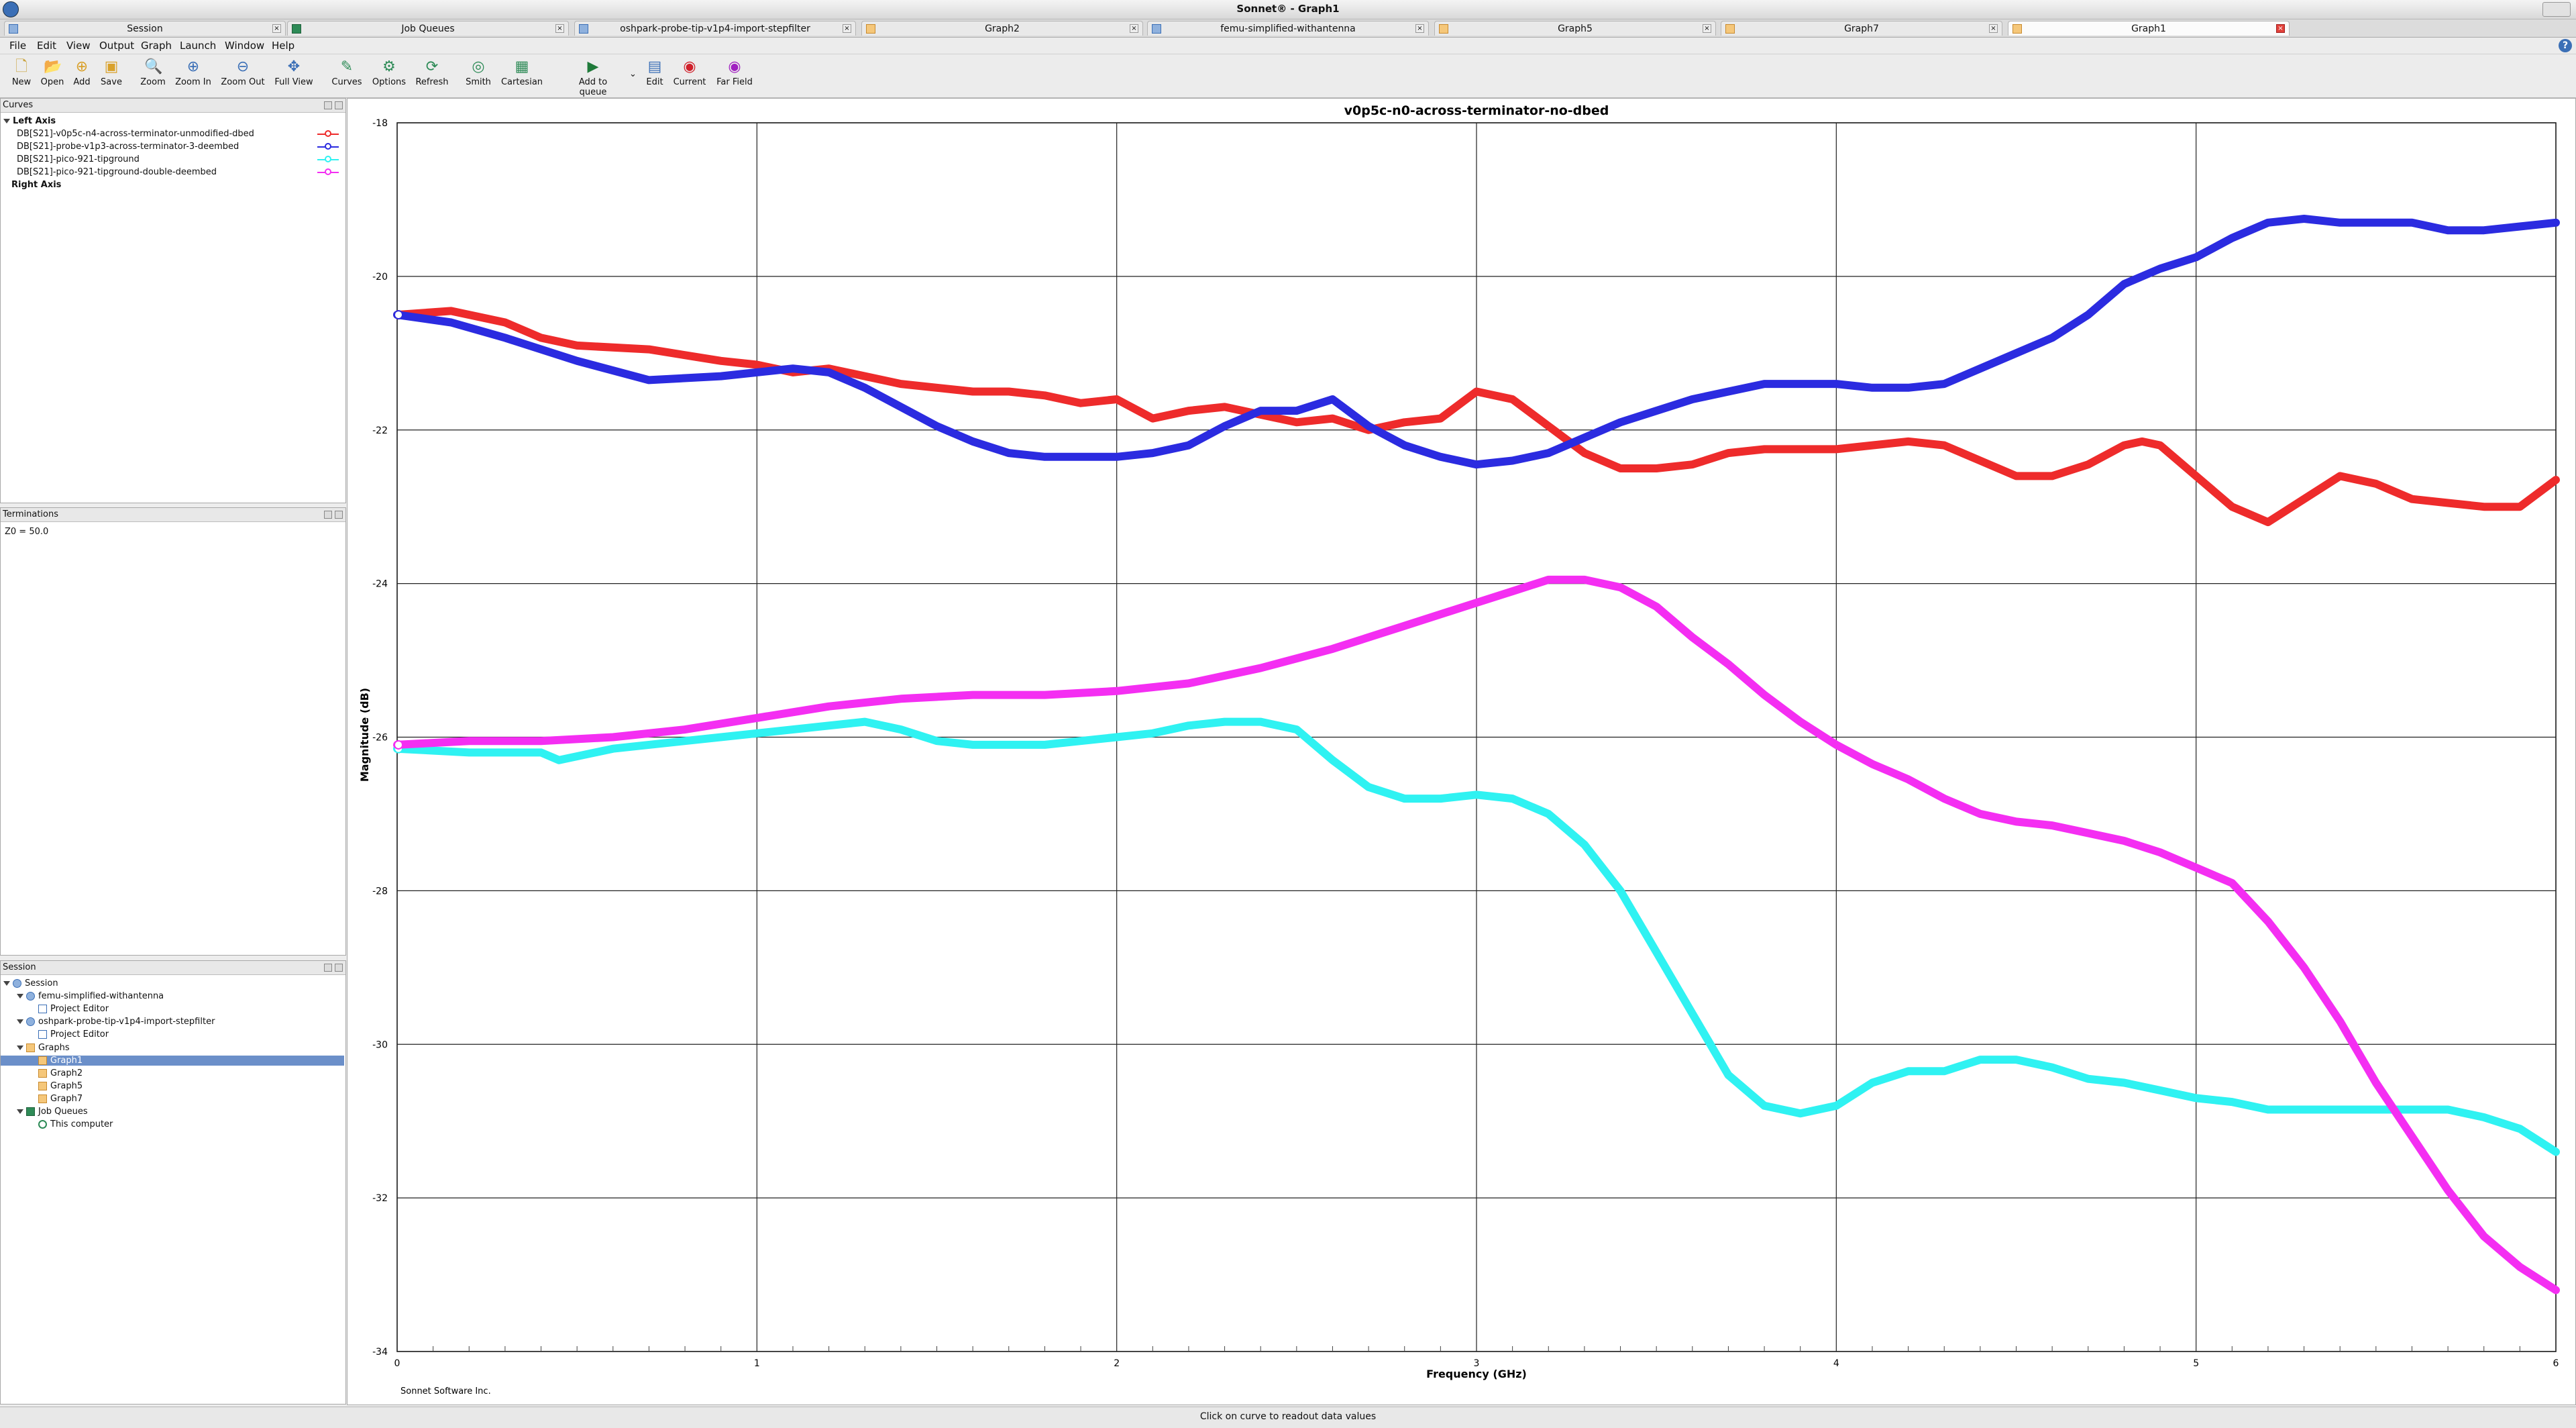 The image size is (2576, 1428). I want to click on curves-panel-header: Curves, so click(173, 106).